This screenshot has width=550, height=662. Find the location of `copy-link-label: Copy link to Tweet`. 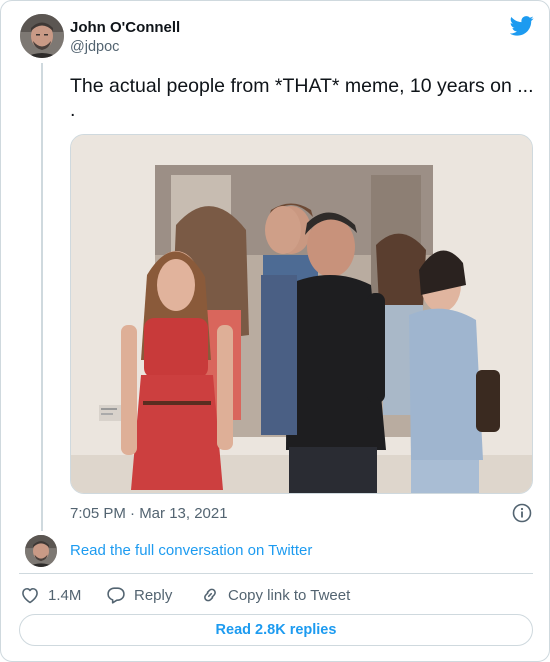

copy-link-label: Copy link to Tweet is located at coordinates (289, 595).